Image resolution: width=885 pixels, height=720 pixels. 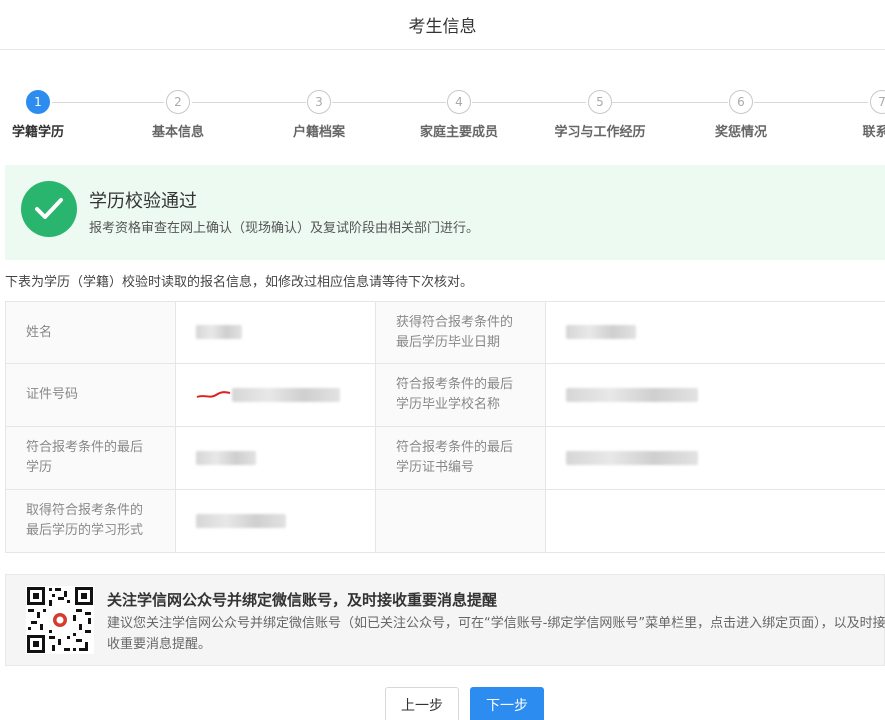 I want to click on table-row: 符合报考条件的最后 学历 符合报考条件的最后 学历证书编号, so click(x=445, y=458).